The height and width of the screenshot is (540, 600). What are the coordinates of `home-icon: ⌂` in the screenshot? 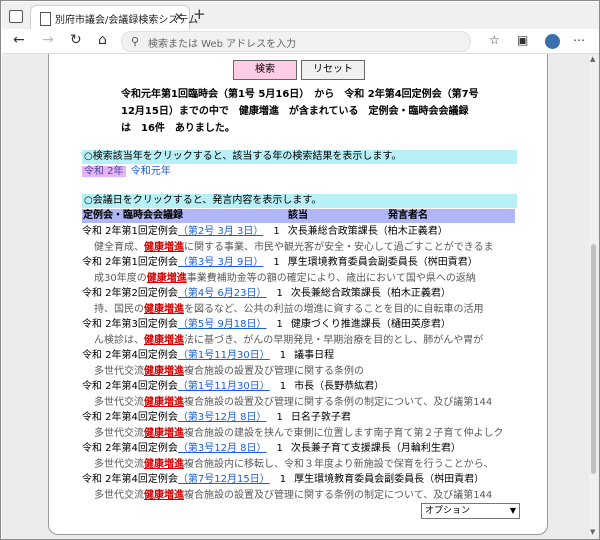 It's located at (102, 40).